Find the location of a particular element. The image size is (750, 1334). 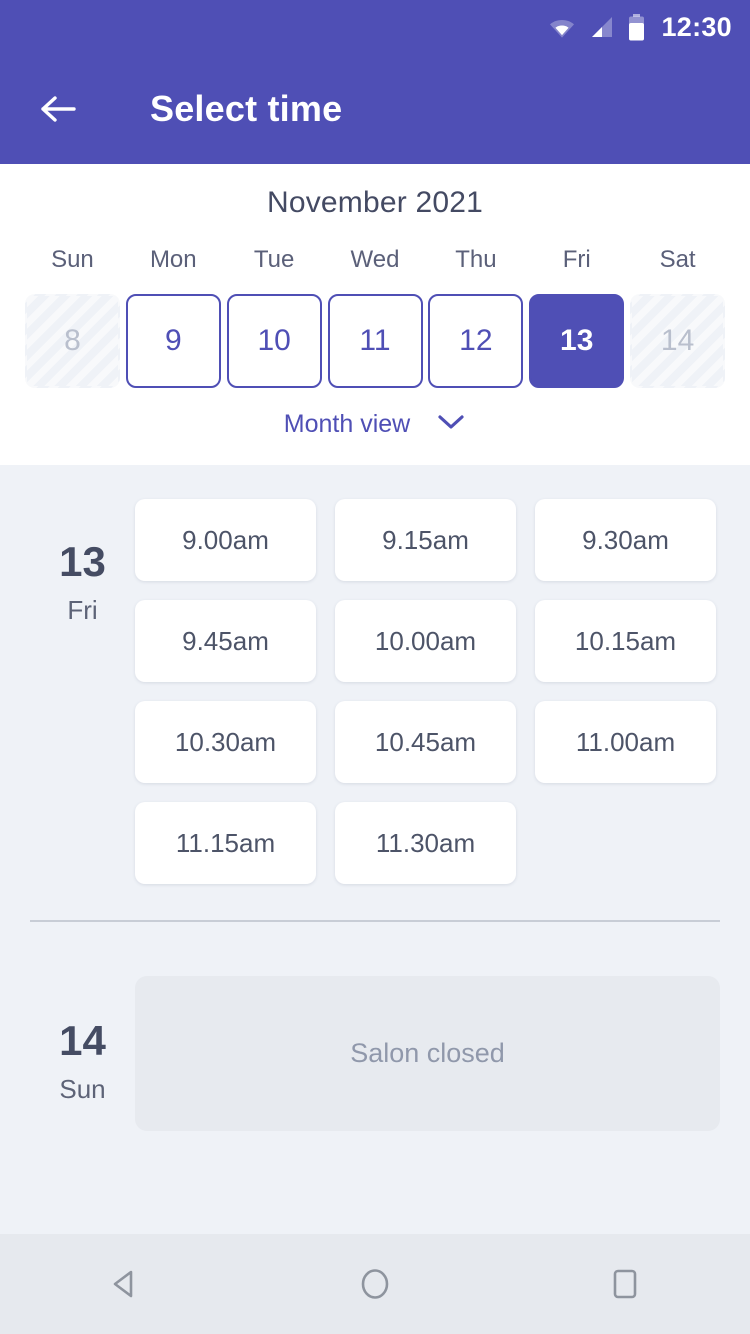

time-slot: 11.00am is located at coordinates (625, 742).